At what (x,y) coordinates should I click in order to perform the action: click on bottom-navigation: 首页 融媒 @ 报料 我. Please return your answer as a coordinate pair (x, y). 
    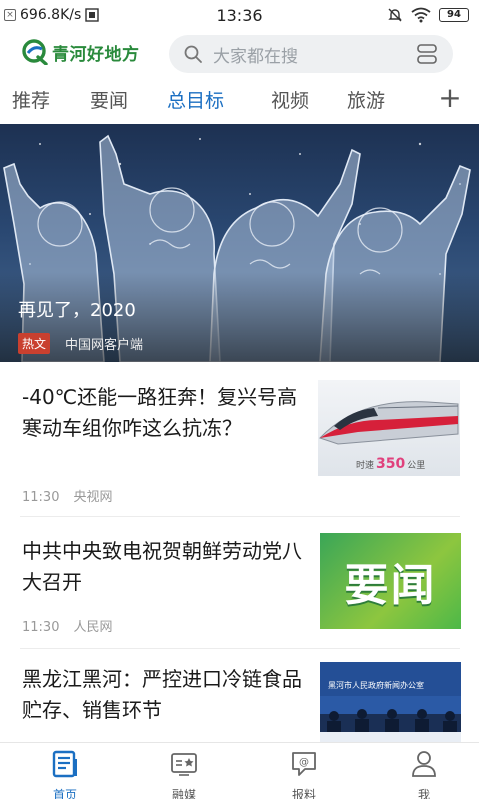
    Looking at the image, I should click on (239, 770).